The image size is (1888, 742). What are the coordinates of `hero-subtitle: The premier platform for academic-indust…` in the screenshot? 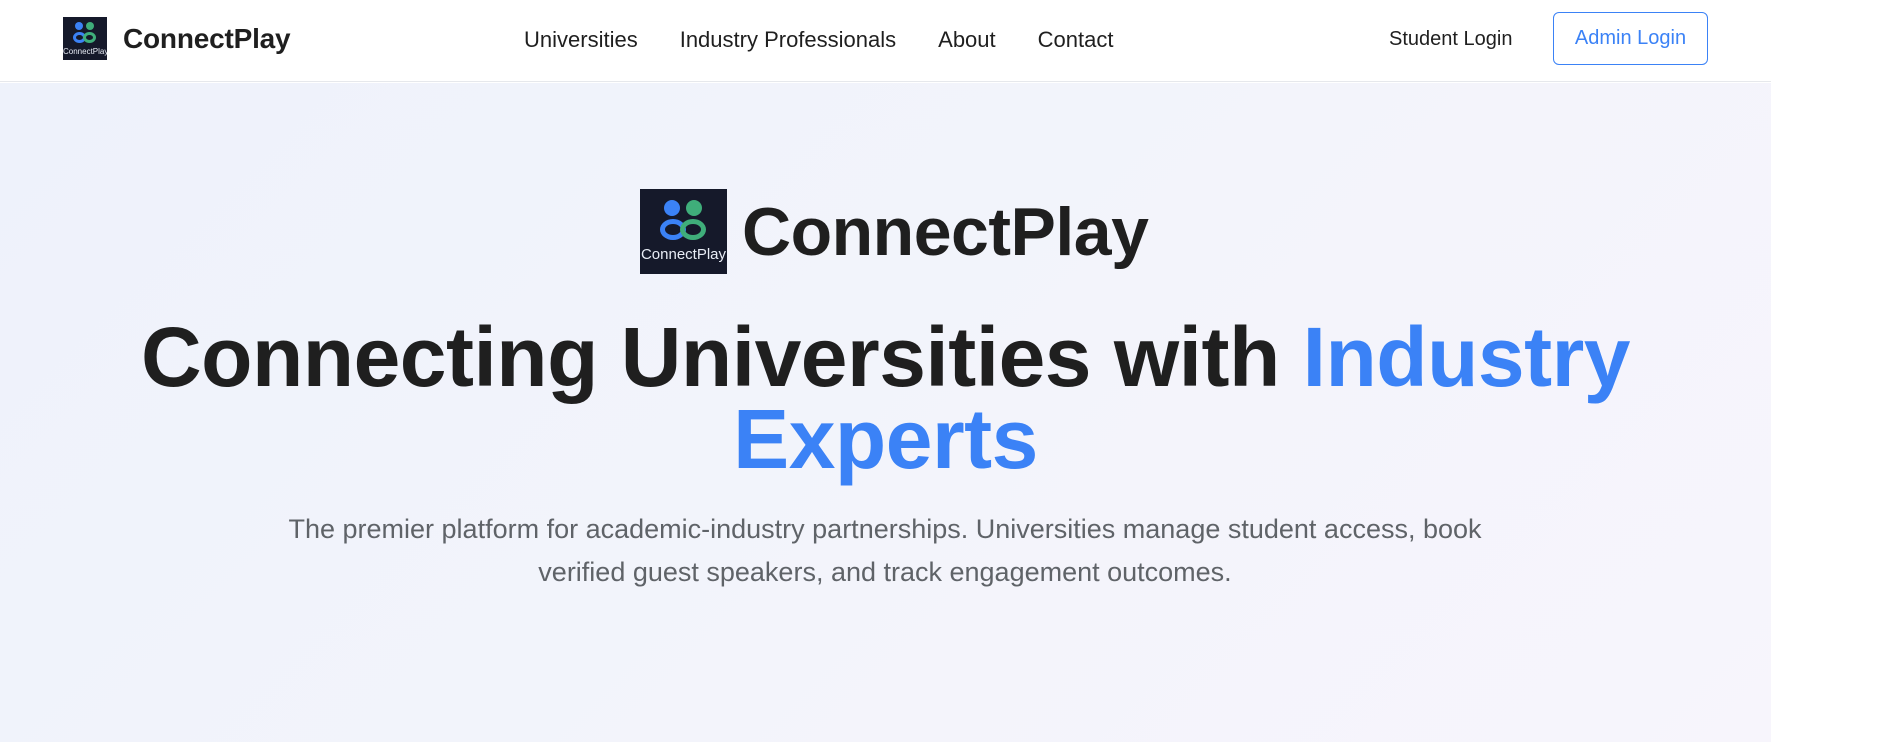 It's located at (885, 550).